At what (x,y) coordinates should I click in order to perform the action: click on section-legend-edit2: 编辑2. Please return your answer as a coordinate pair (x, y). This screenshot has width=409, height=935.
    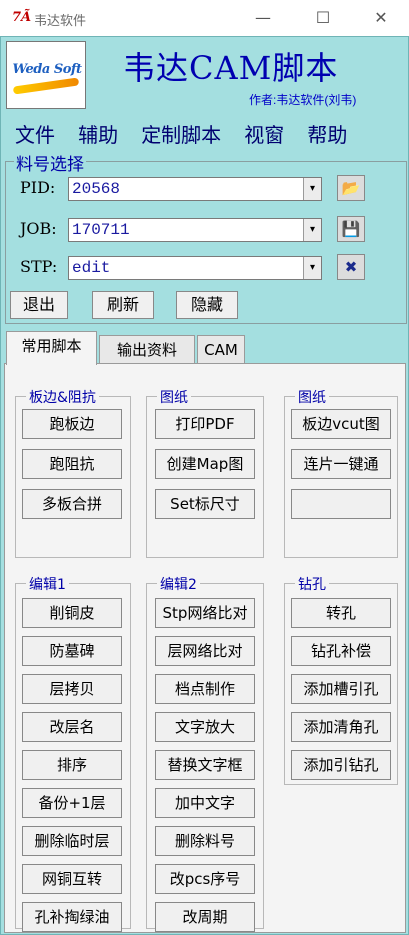
    Looking at the image, I should click on (178, 584).